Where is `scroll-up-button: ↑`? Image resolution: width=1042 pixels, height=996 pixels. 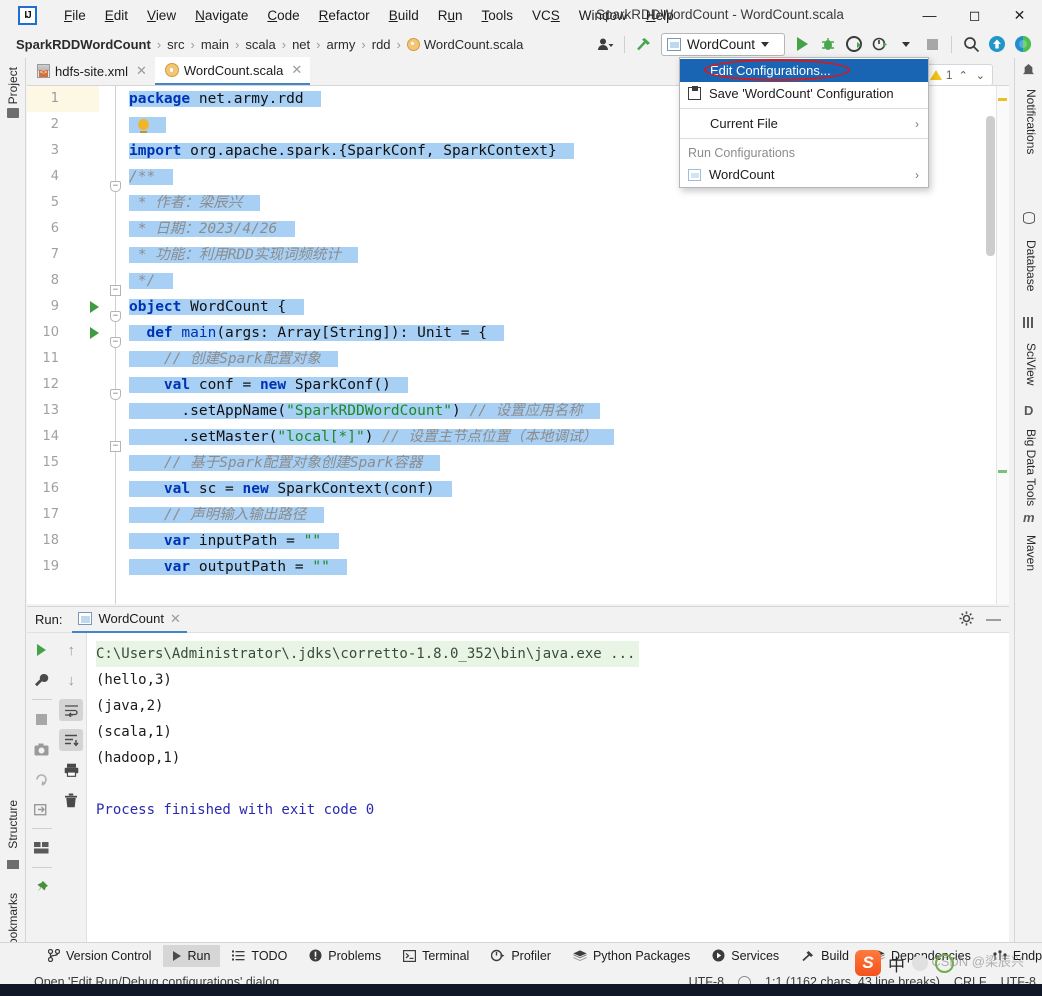 scroll-up-button: ↑ is located at coordinates (71, 650).